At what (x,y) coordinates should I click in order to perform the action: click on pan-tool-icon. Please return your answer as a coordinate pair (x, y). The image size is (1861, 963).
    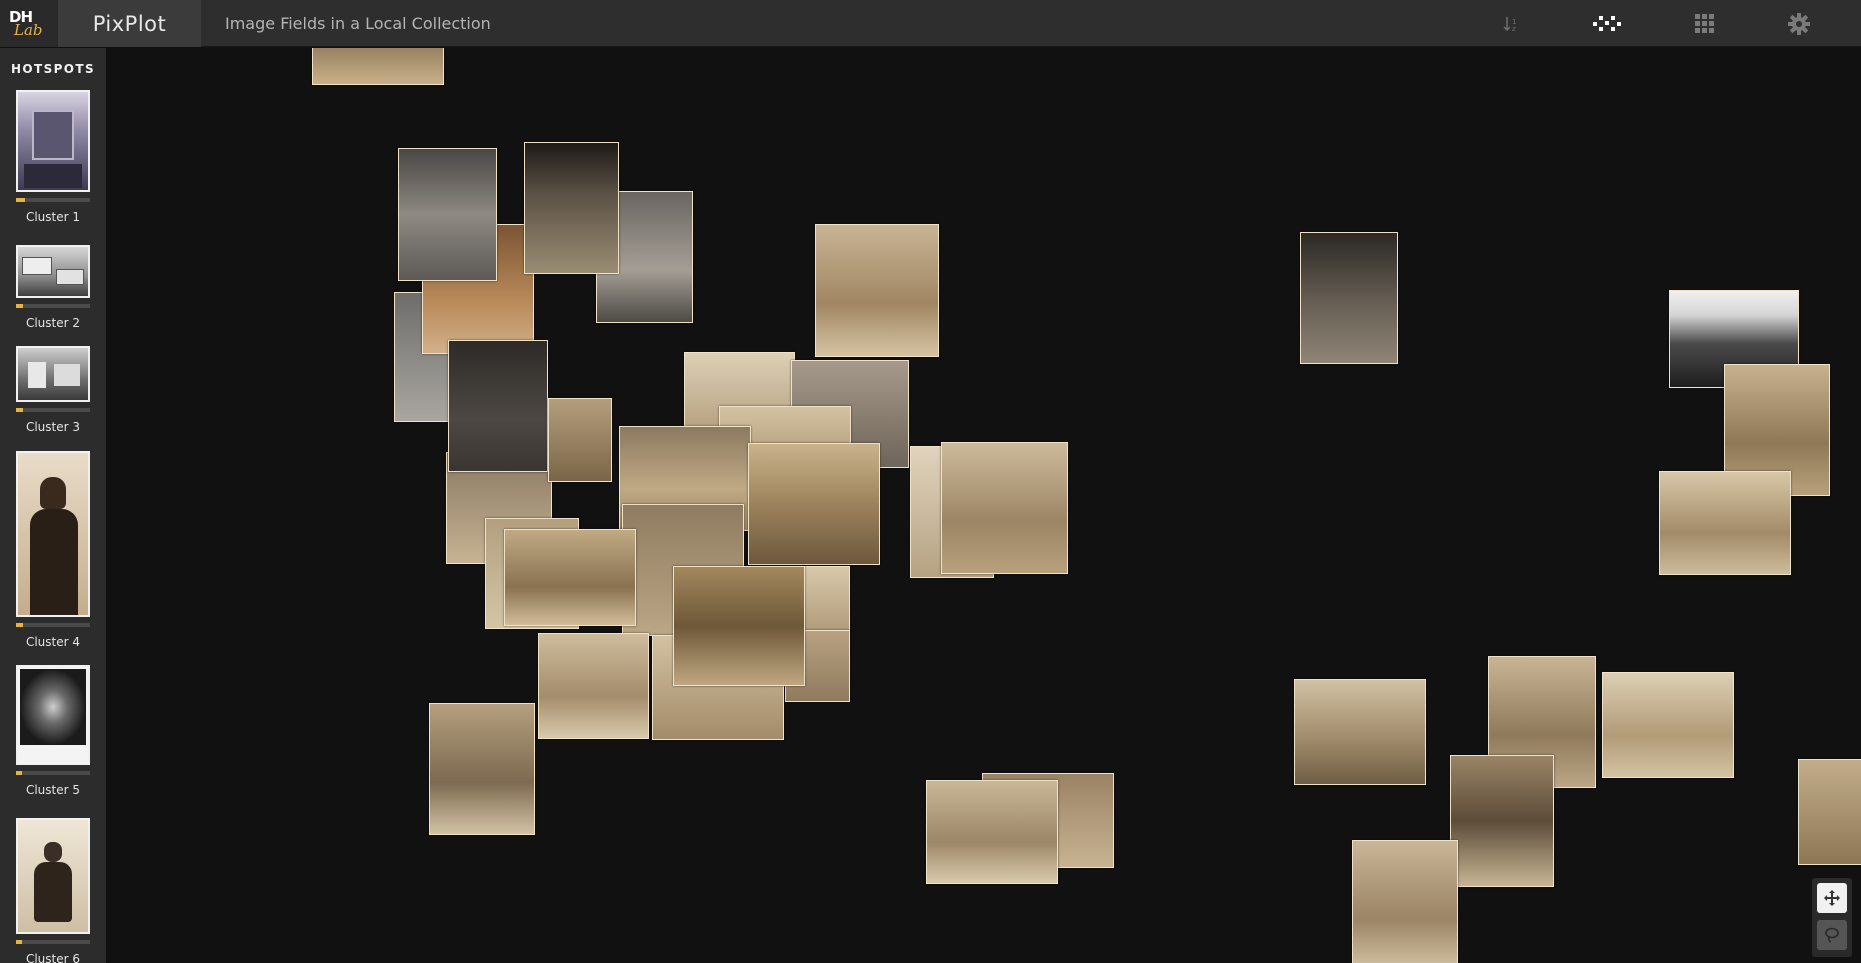
    Looking at the image, I should click on (1832, 898).